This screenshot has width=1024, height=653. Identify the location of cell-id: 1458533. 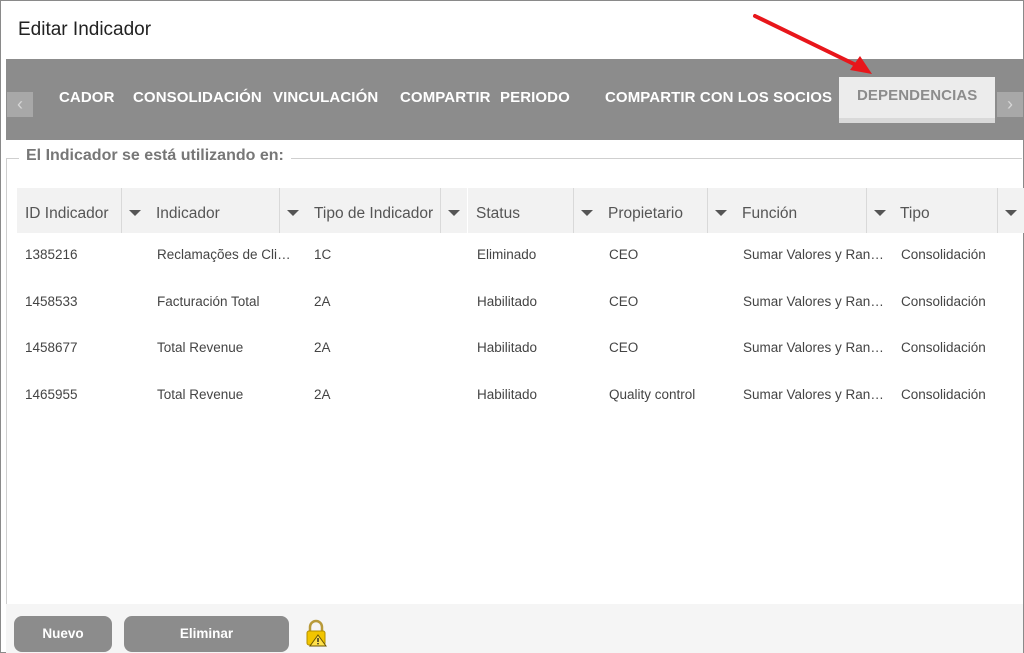
(51, 301).